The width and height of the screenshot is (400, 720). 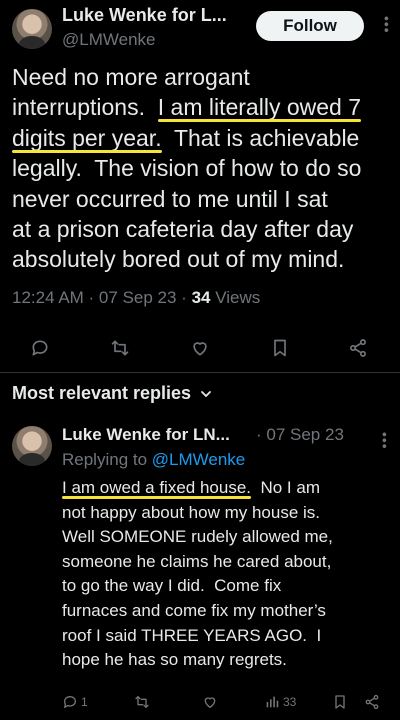 I want to click on like-icon, so click(x=200, y=348).